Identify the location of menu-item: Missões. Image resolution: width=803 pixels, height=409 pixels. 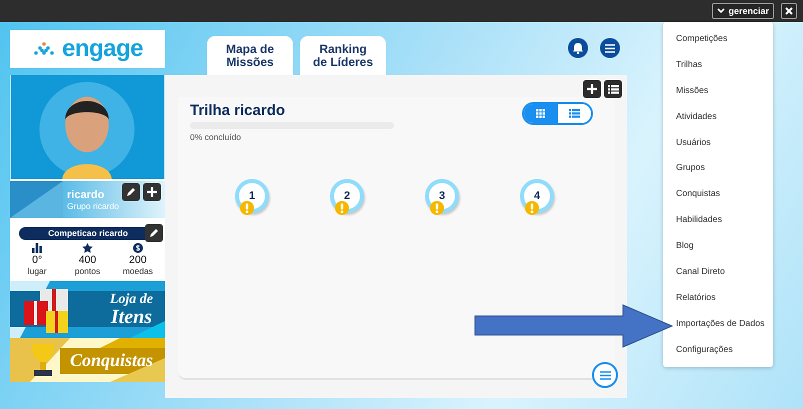
(718, 91).